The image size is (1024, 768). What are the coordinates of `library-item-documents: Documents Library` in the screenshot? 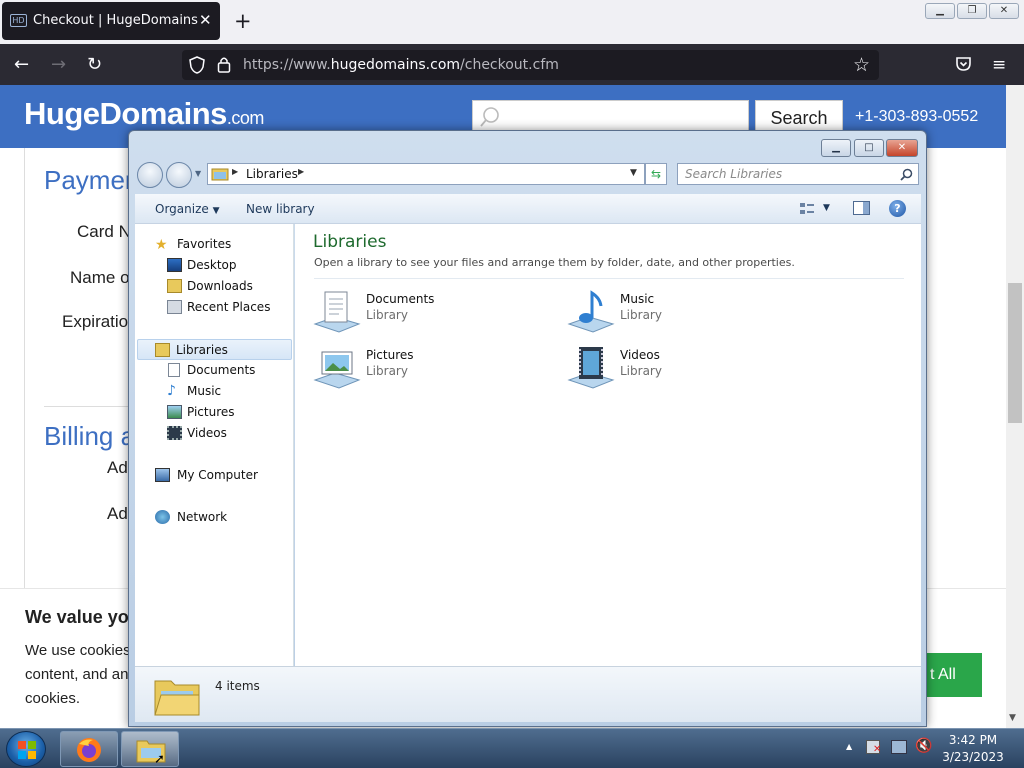 It's located at (428, 312).